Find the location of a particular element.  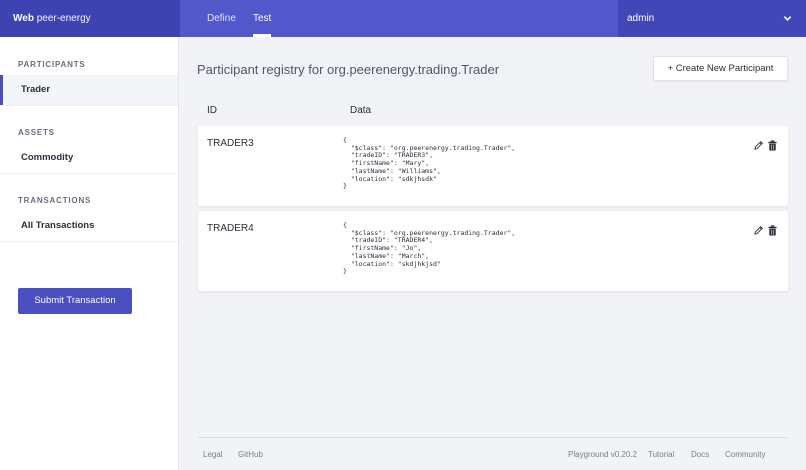

footer-divider is located at coordinates (493, 437).